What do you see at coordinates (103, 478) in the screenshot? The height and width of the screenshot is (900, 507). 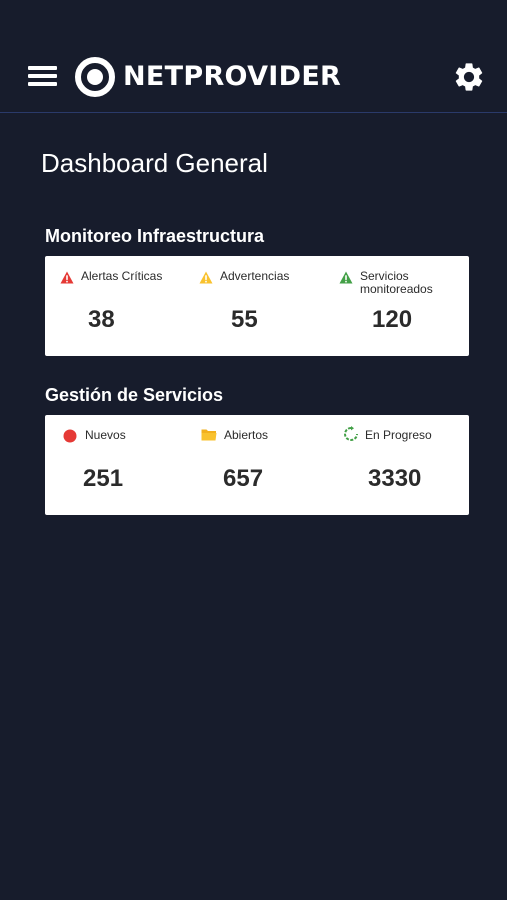 I see `stat-value: 251` at bounding box center [103, 478].